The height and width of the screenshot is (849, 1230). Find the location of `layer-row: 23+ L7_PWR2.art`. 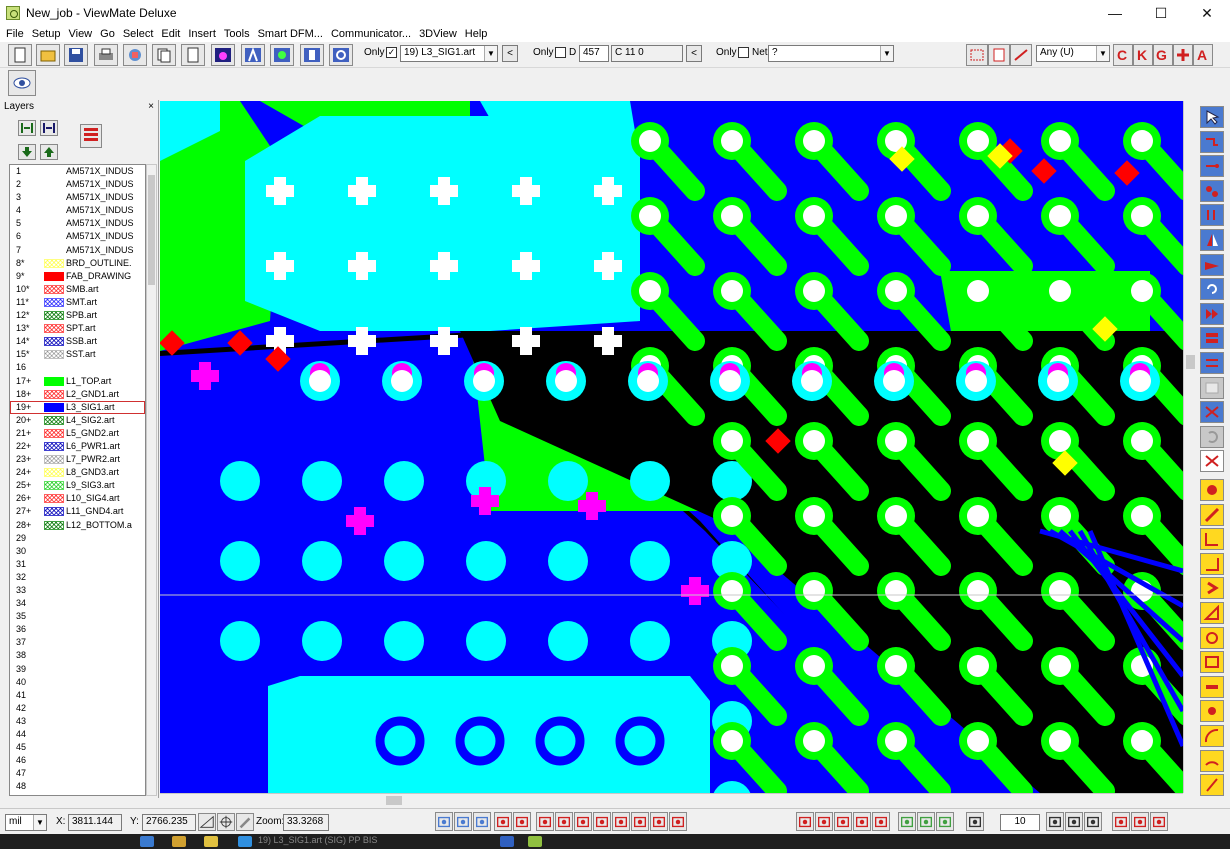

layer-row: 23+ L7_PWR2.art is located at coordinates (77, 459).